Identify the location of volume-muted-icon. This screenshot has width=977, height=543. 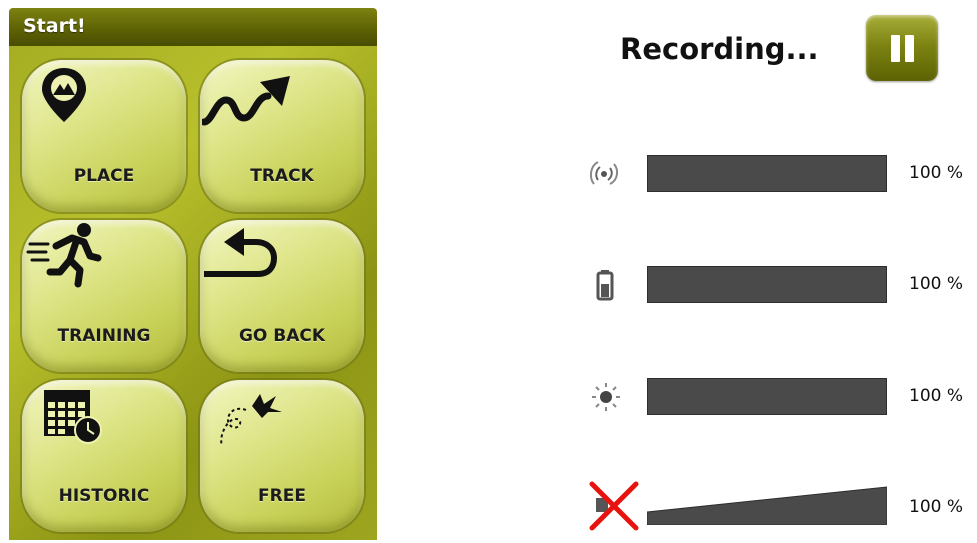
(614, 506).